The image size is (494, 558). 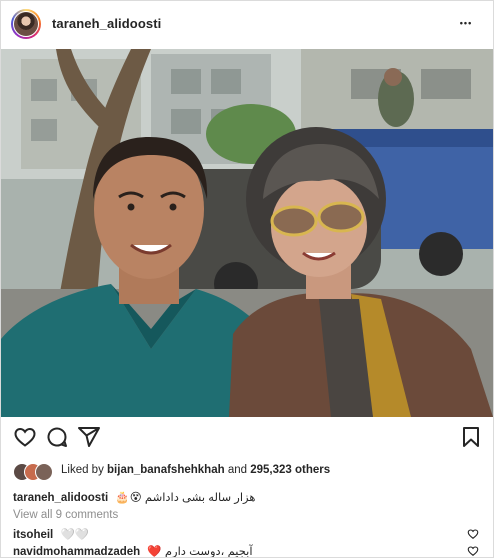 I want to click on story-ring, so click(x=26, y=24).